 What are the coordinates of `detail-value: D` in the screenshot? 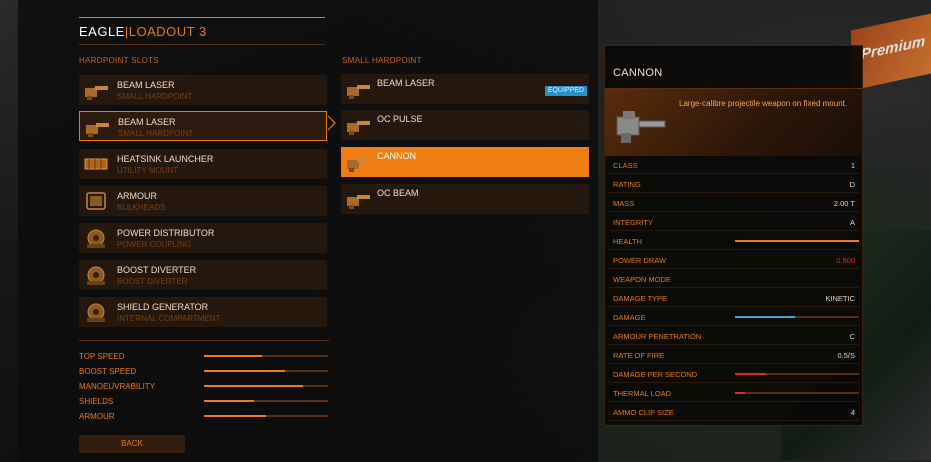 It's located at (852, 184).